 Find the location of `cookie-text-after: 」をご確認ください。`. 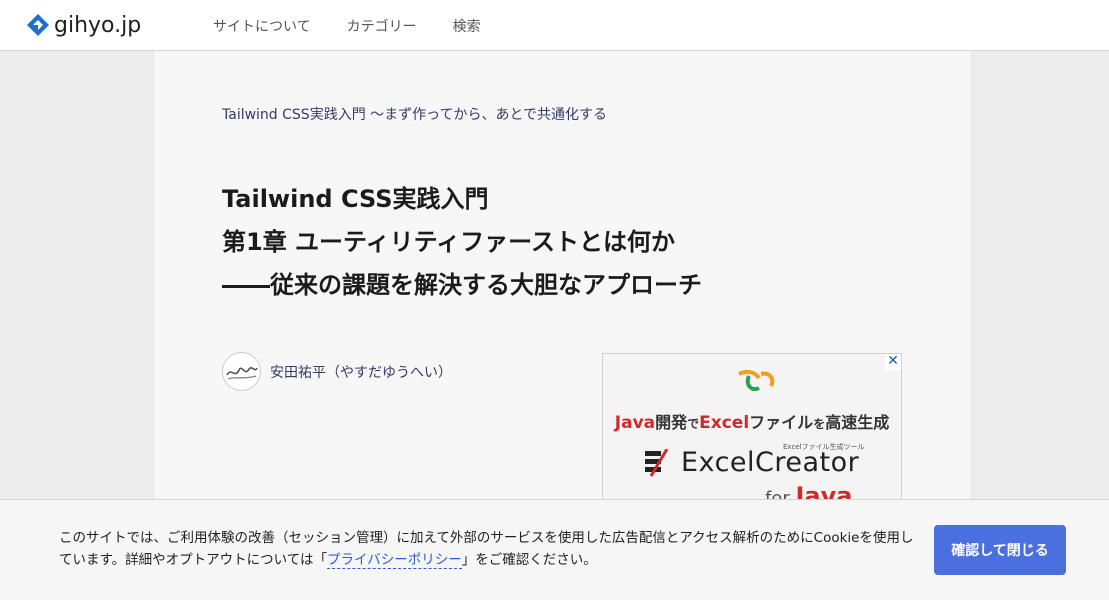

cookie-text-after: 」をご確認ください。 is located at coordinates (529, 560).